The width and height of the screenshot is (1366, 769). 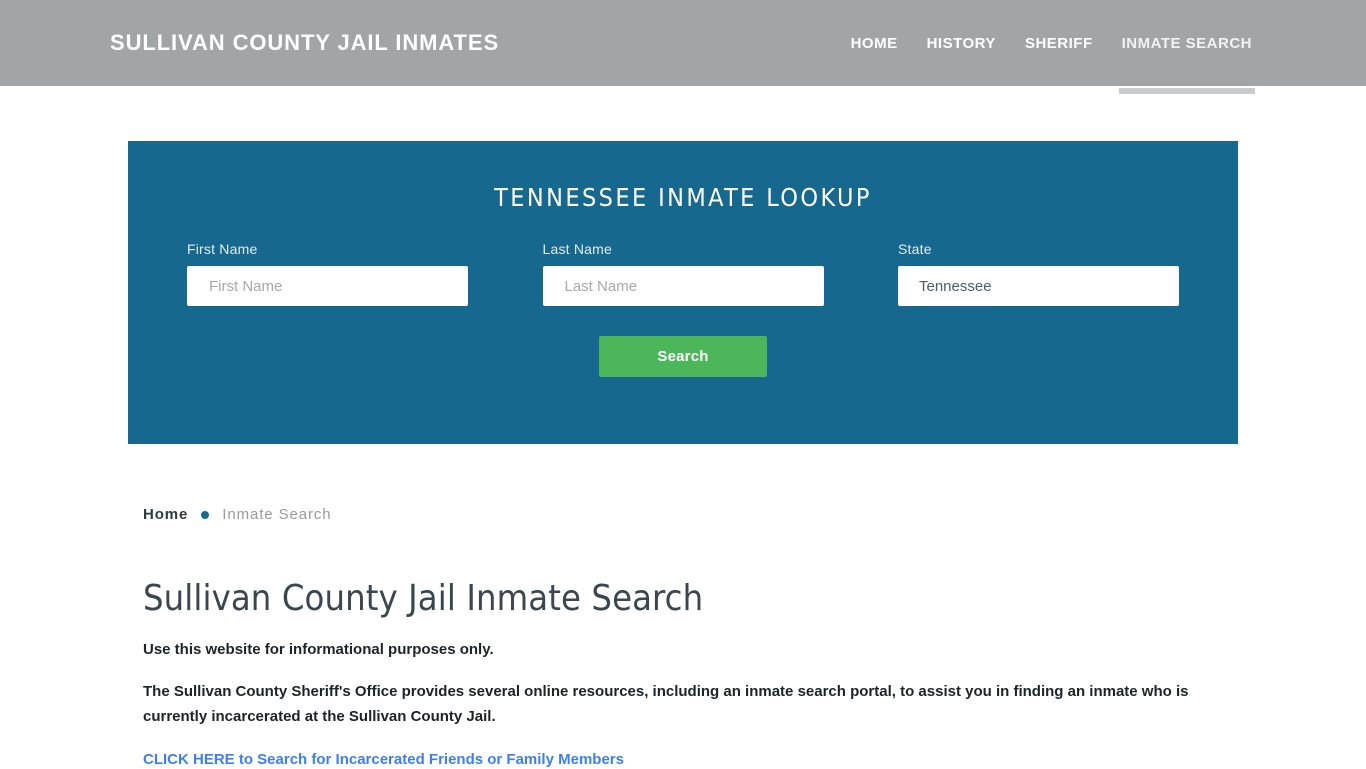 What do you see at coordinates (961, 43) in the screenshot?
I see `nav-item-history: History` at bounding box center [961, 43].